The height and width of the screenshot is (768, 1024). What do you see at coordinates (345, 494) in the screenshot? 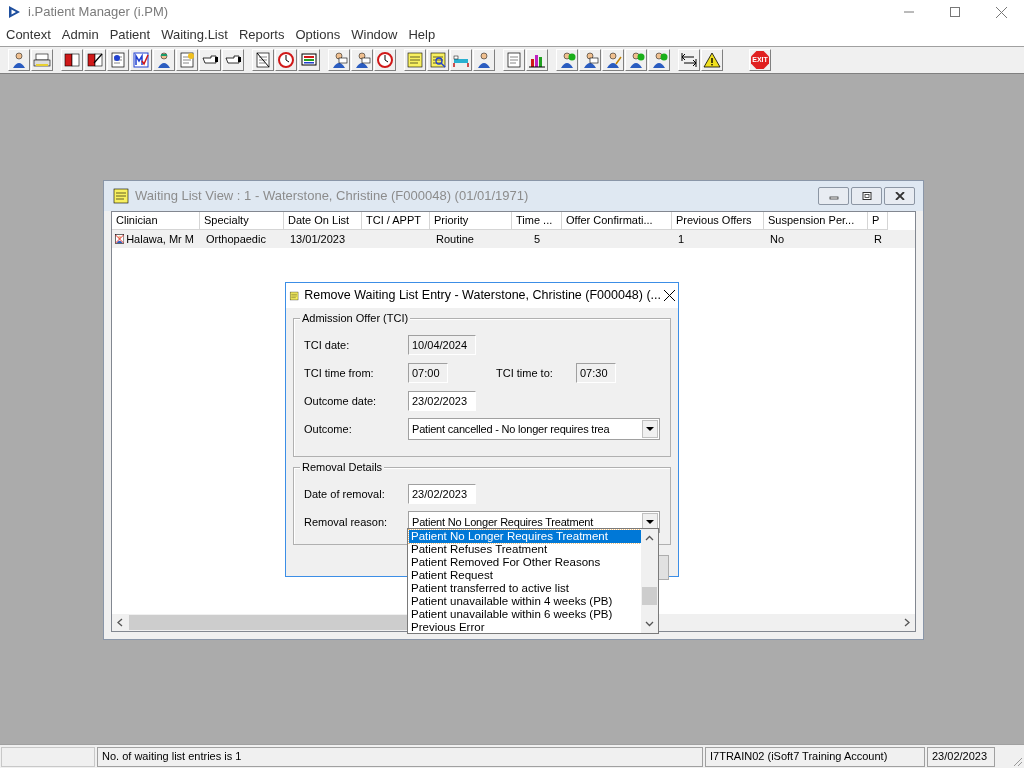
I see `field-label: Date of removal:` at bounding box center [345, 494].